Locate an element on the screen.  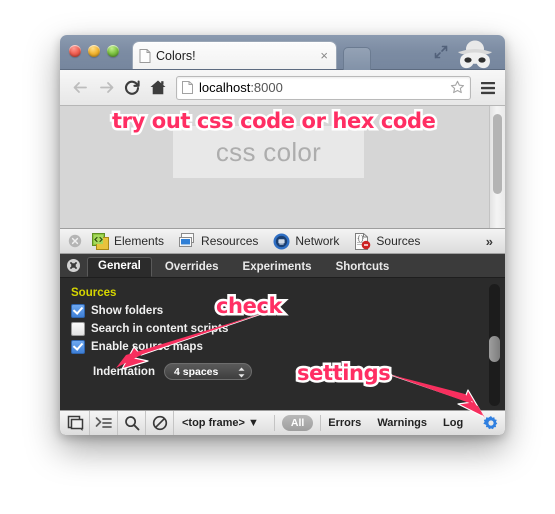
devtools-tab-elements: Elements is located at coordinates (128, 241).